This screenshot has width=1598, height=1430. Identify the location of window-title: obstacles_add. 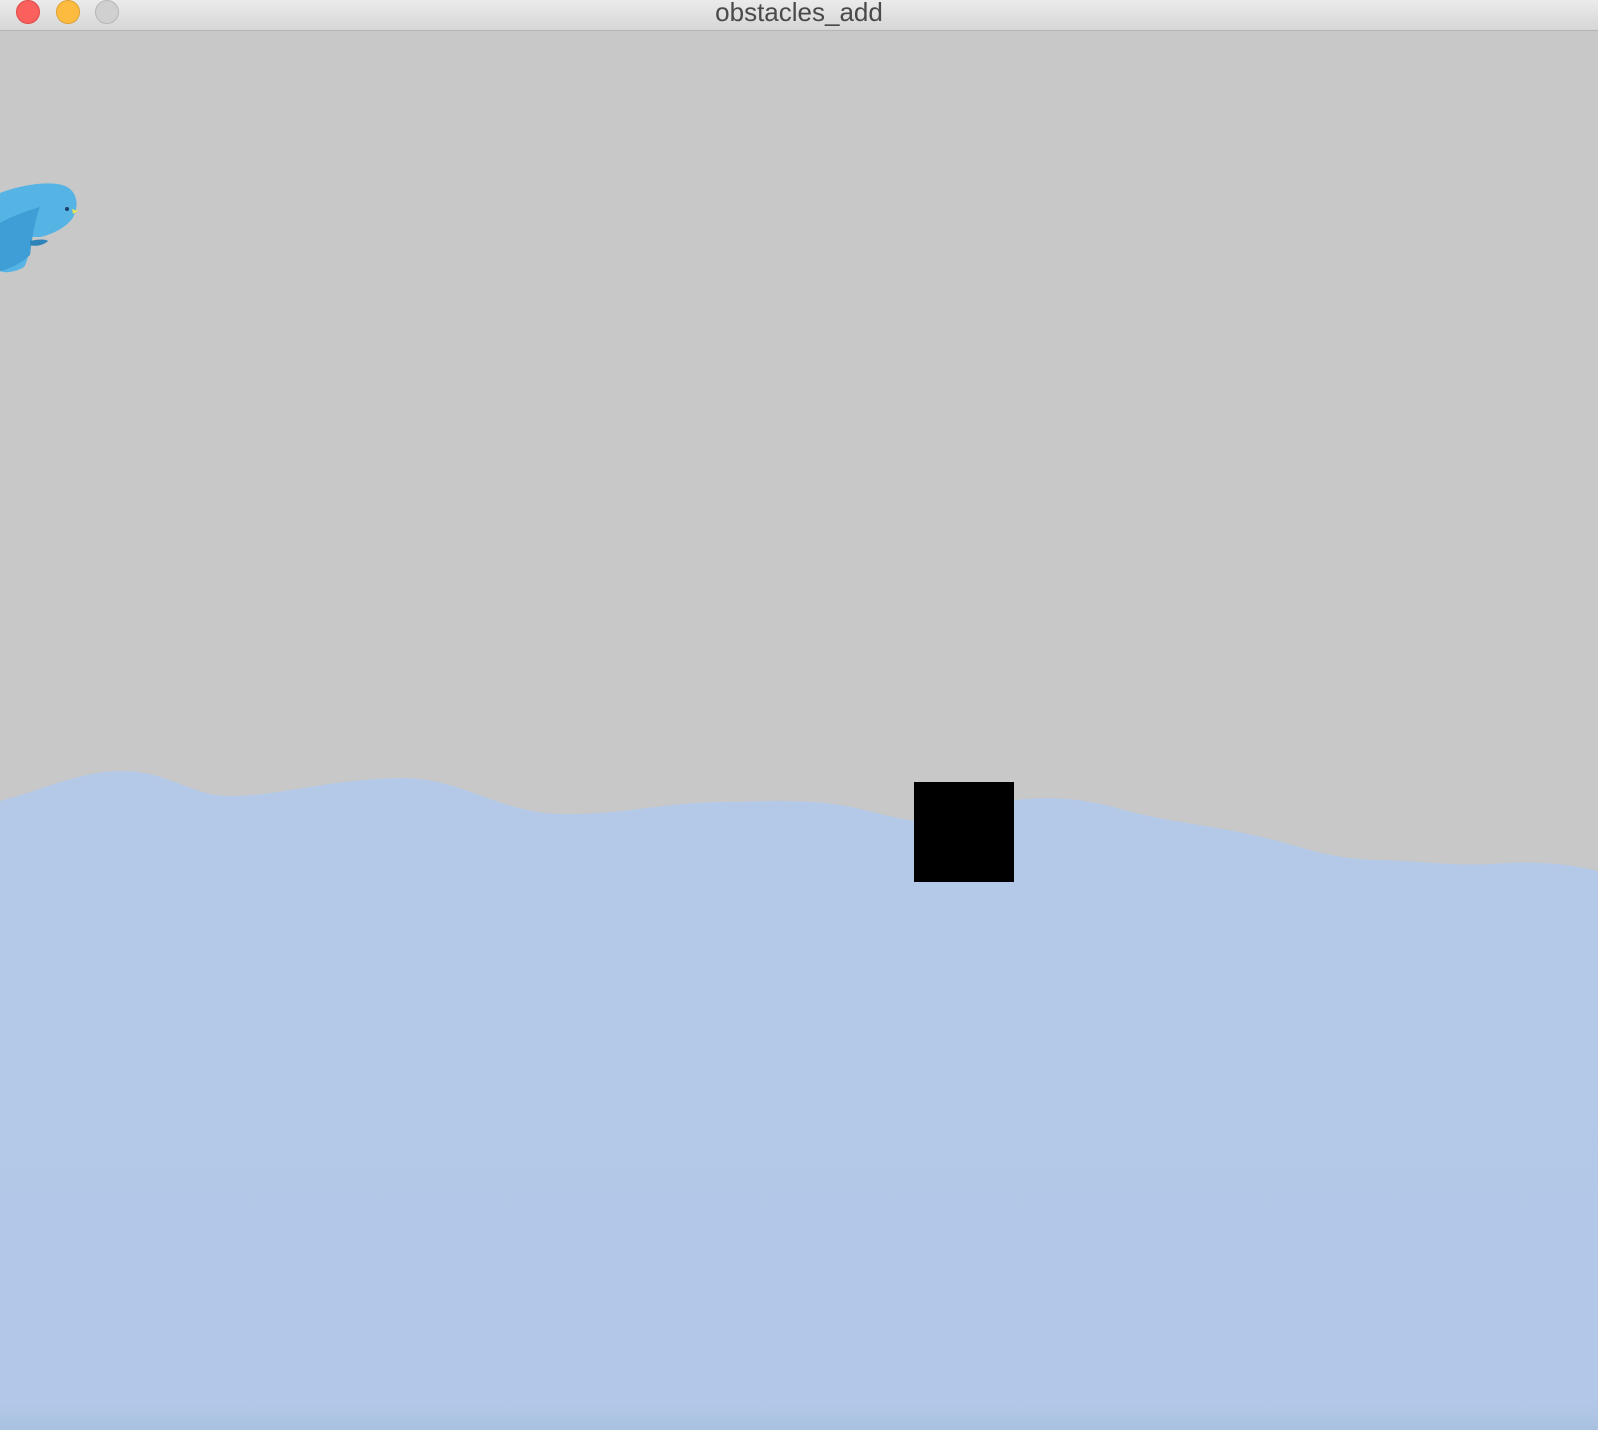
(799, 13).